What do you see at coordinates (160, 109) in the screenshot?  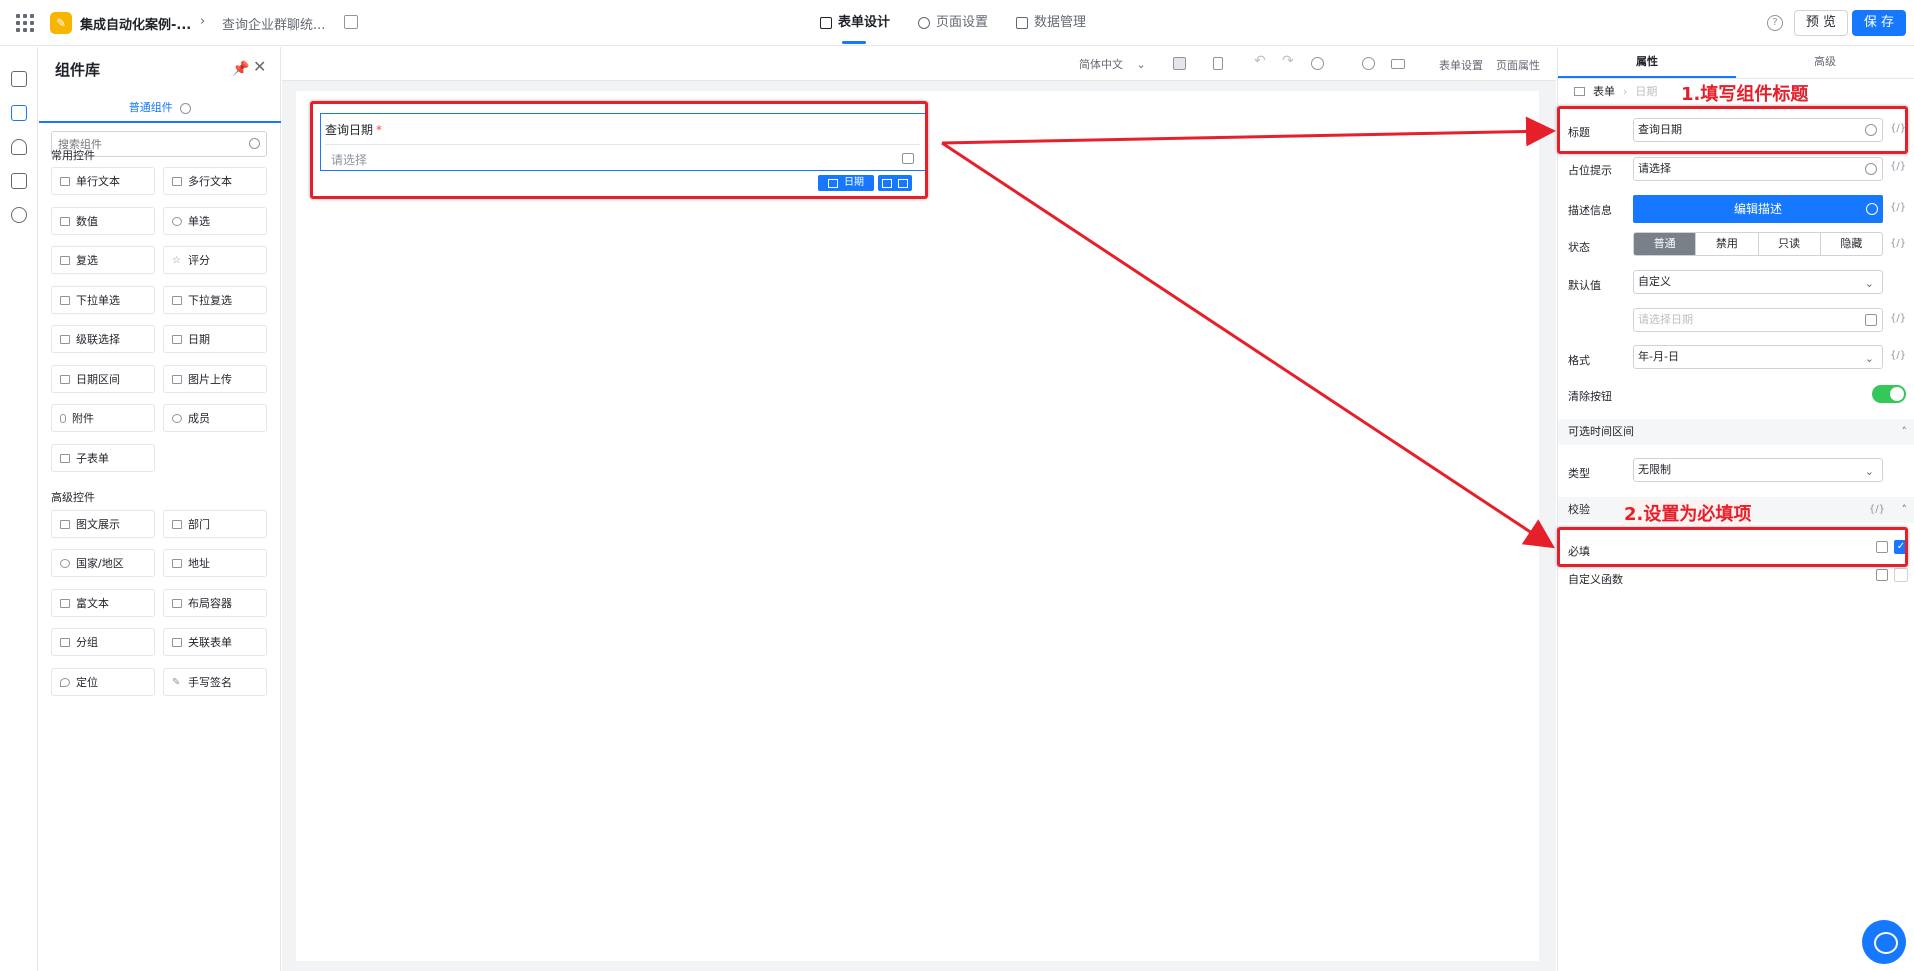 I see `tab-common-components: 普通组件` at bounding box center [160, 109].